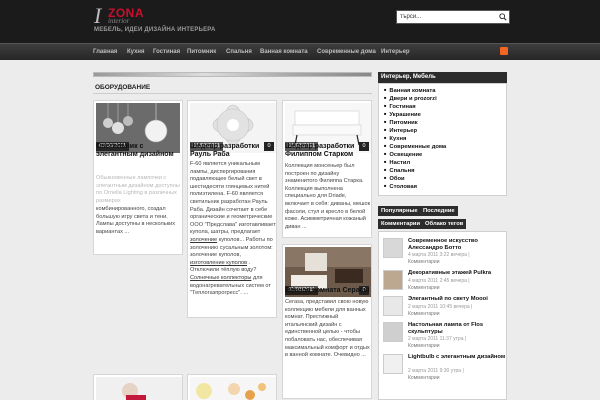  I want to click on nav-item-nursery: Питомник, so click(201, 52).